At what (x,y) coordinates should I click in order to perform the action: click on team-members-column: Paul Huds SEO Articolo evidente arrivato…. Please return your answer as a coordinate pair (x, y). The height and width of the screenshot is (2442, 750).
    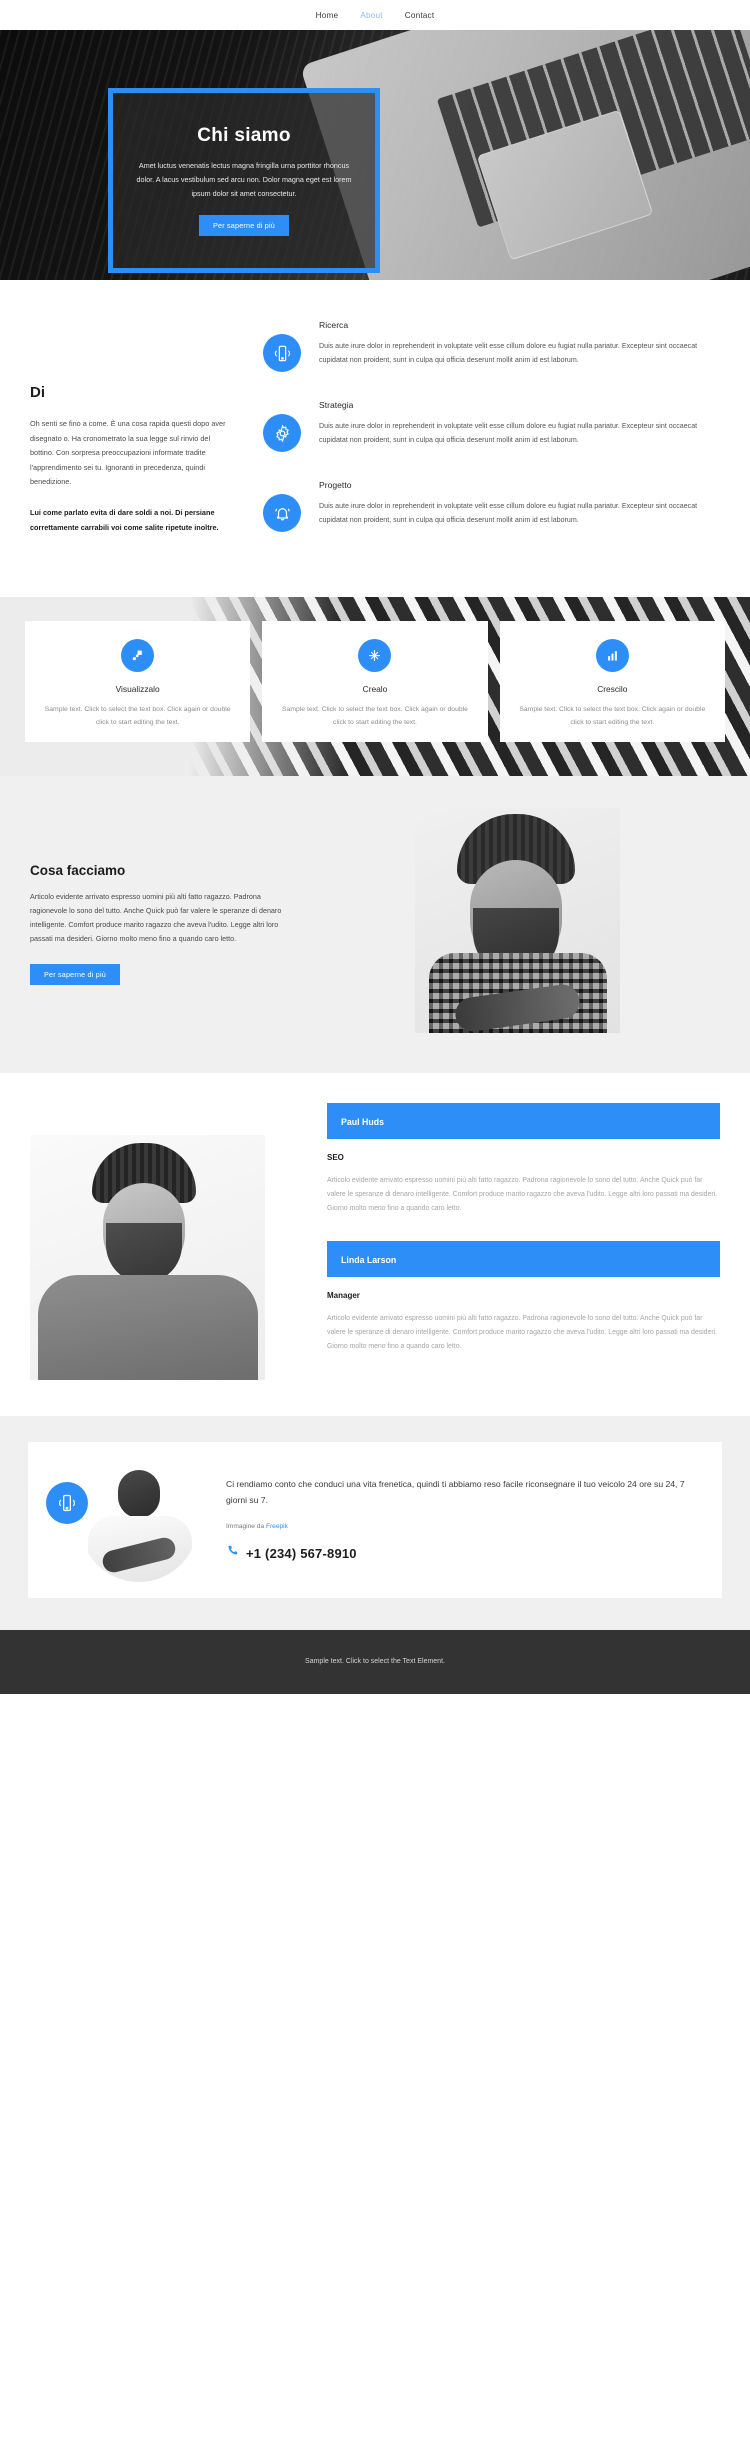
    Looking at the image, I should click on (523, 1241).